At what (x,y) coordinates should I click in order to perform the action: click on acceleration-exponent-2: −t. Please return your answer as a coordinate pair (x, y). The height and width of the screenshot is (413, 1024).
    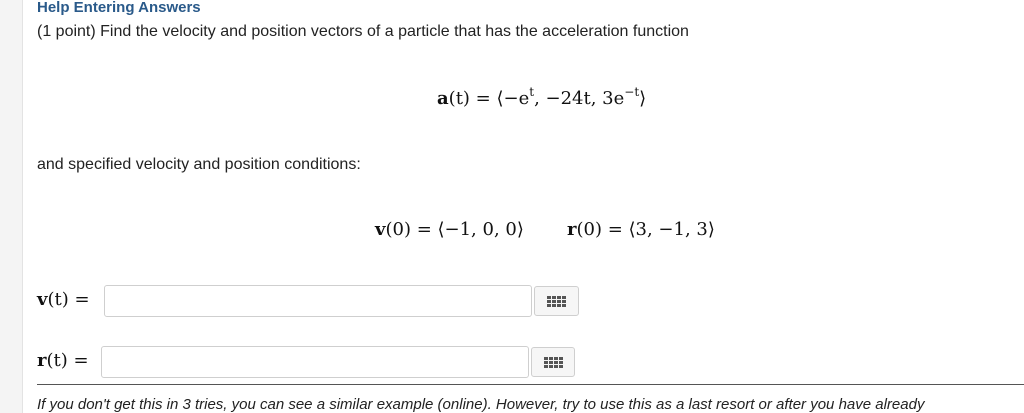
    Looking at the image, I should click on (632, 92).